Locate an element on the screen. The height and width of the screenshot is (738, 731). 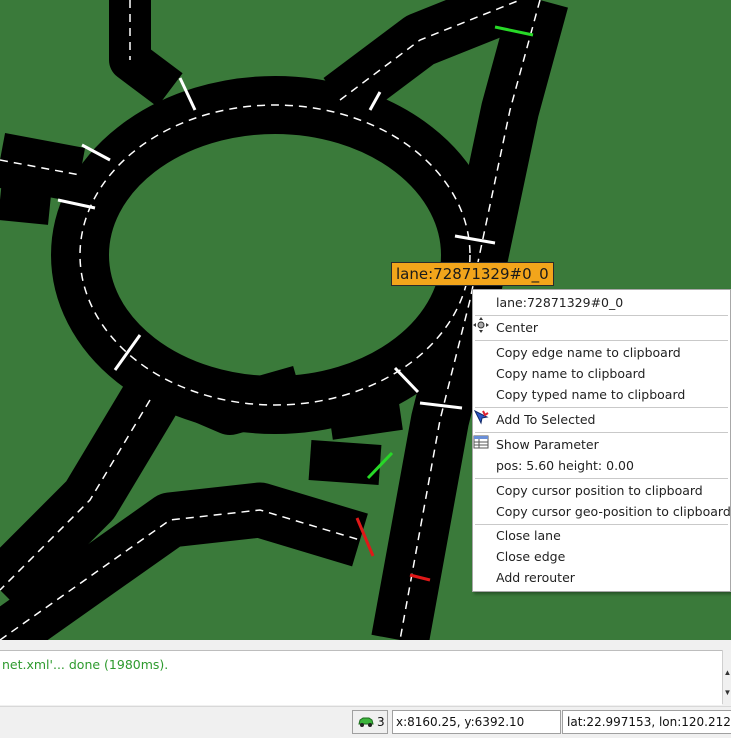
menu-item-label: Copy cursor position to clipboard is located at coordinates (599, 490).